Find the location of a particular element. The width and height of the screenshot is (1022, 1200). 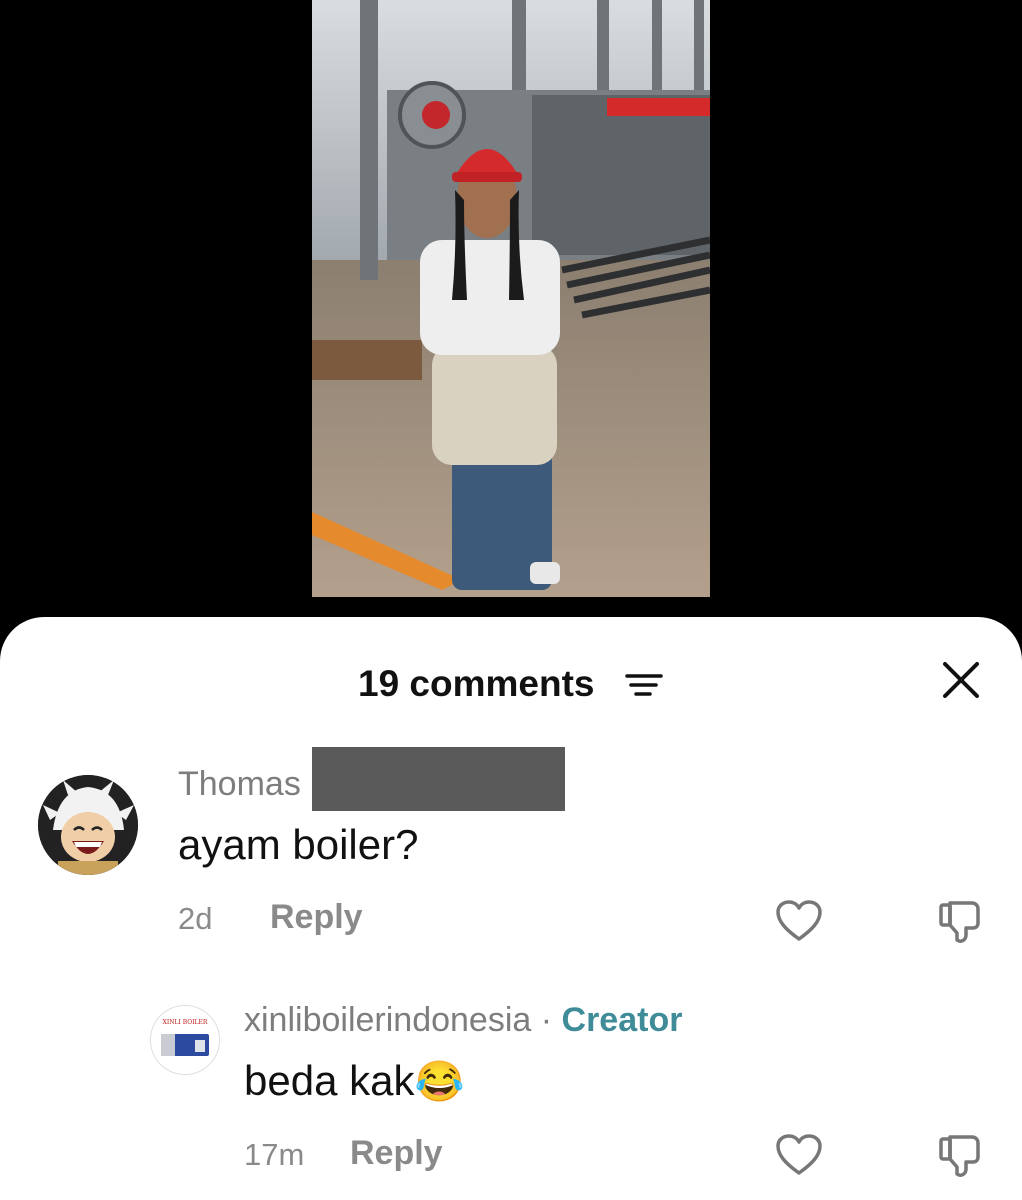

reply-text-line: beda kak😂 is located at coordinates (354, 1081).